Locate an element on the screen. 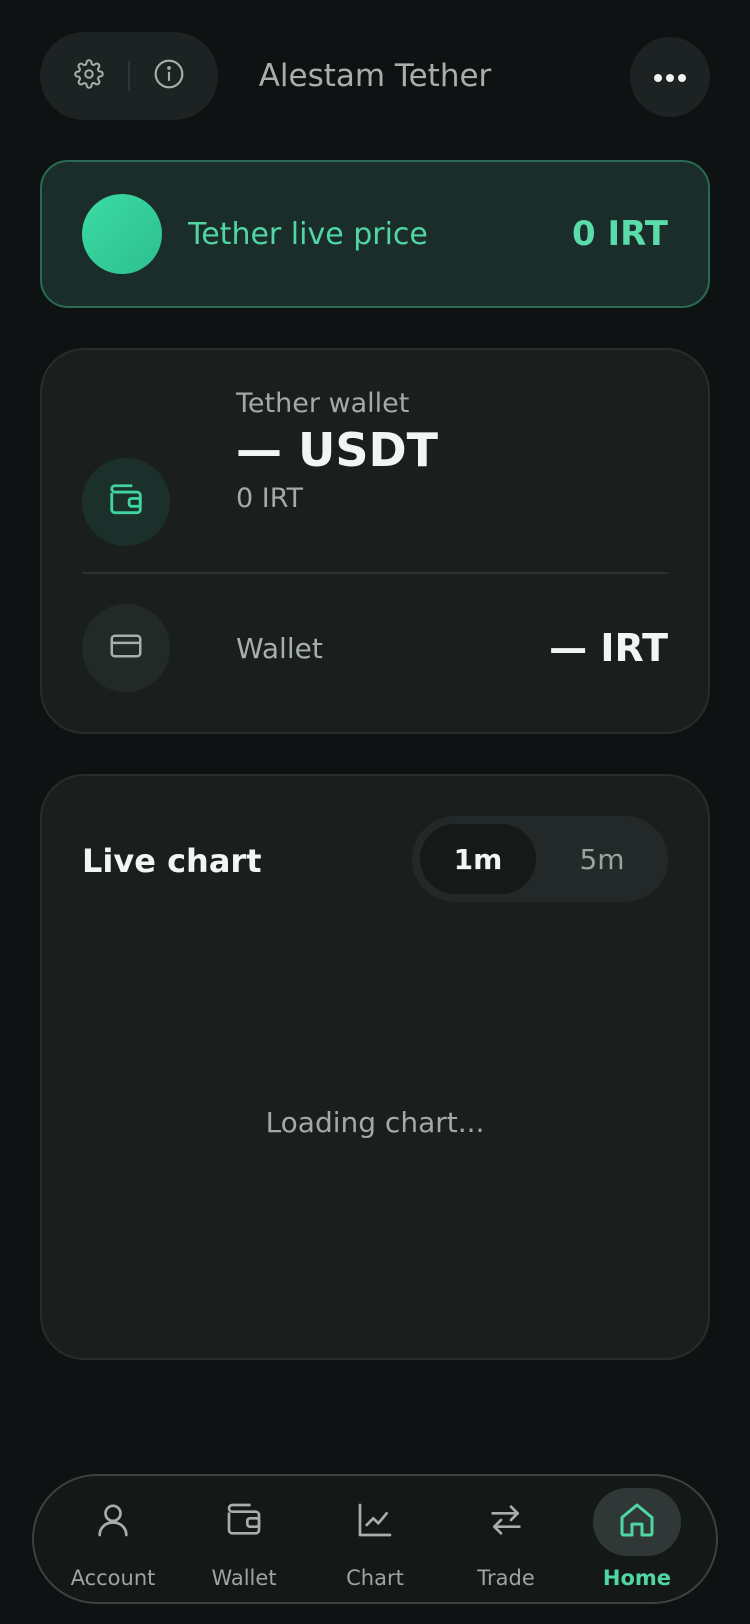  tether-wallet-amount: — USDT is located at coordinates (337, 450).